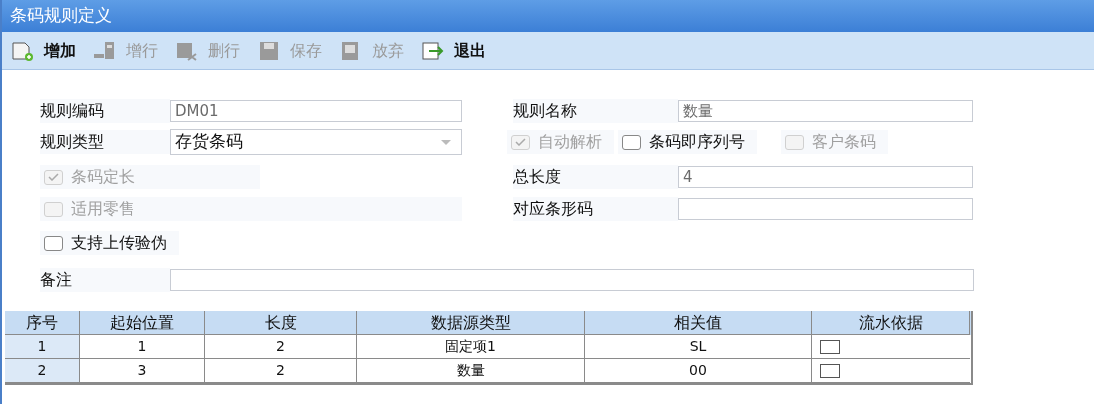  I want to click on dropdown-field: 存货条码, so click(316, 142).